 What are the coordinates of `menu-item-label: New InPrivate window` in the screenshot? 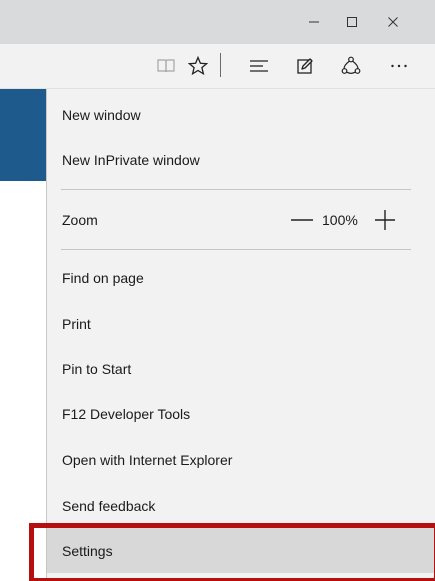 It's located at (131, 159).